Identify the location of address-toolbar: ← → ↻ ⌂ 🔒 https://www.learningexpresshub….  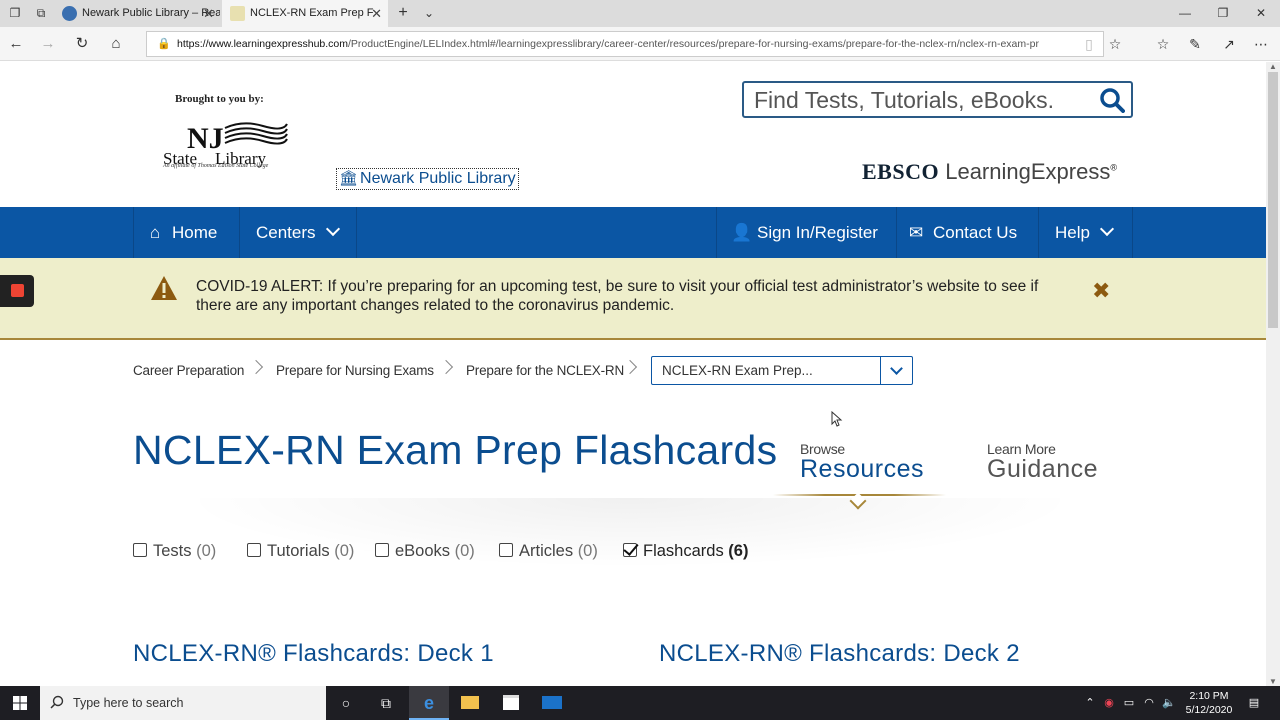
(640, 44).